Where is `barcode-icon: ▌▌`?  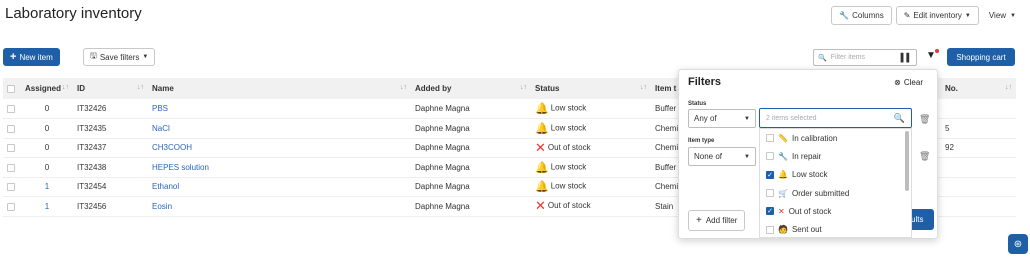 barcode-icon: ▌▌ is located at coordinates (906, 57).